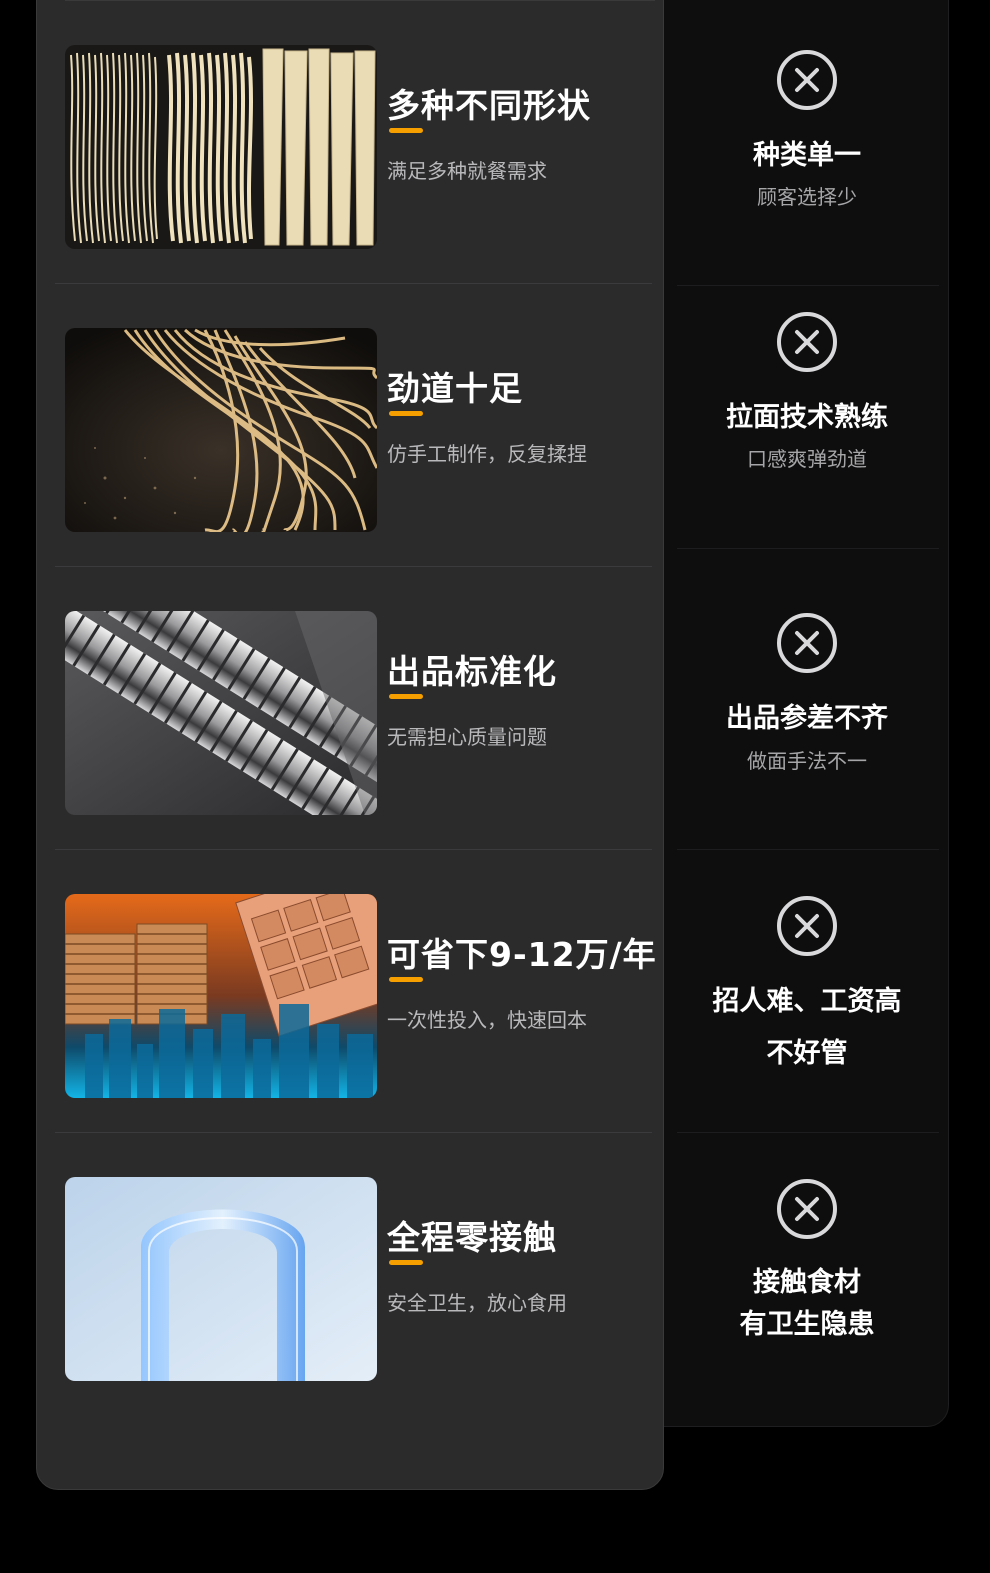  I want to click on tossed-noodles-image, so click(221, 430).